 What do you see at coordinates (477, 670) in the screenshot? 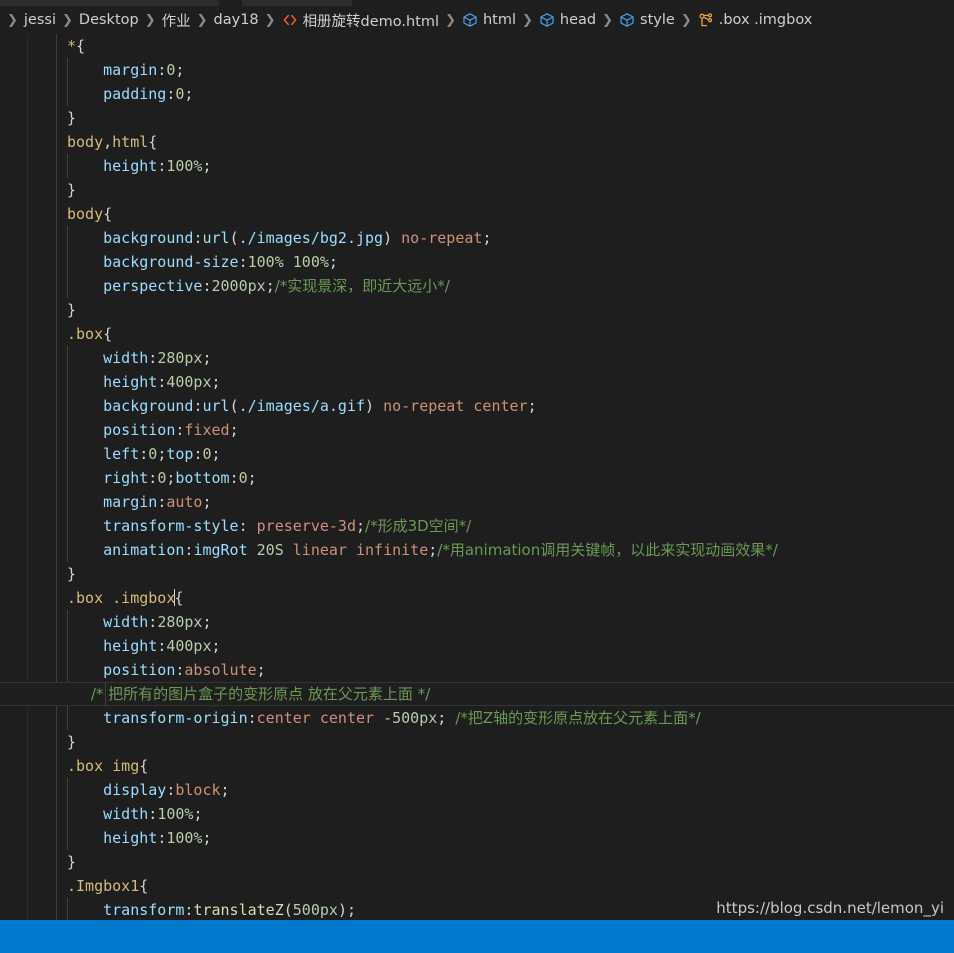
I see `code-line: position:absolute;` at bounding box center [477, 670].